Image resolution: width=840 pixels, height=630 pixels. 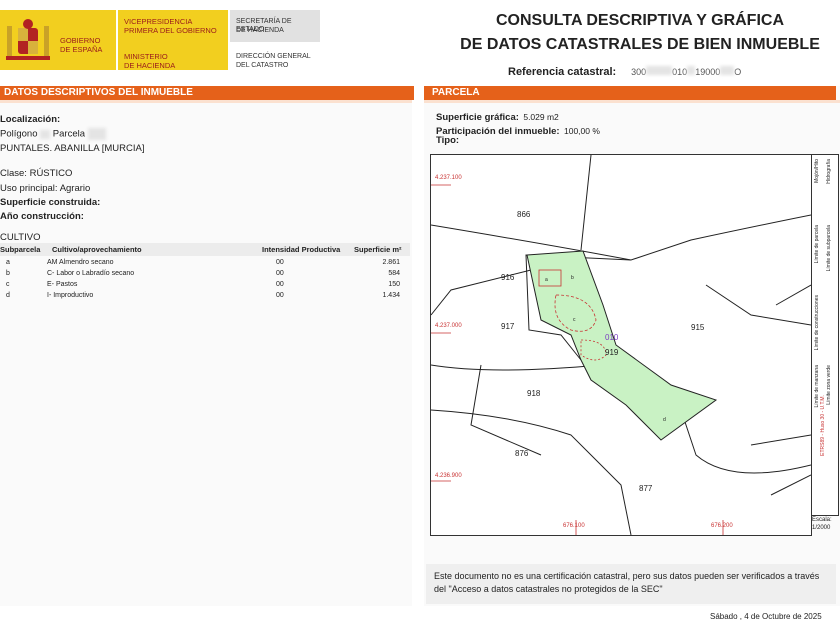 What do you see at coordinates (8, 273) in the screenshot?
I see `table-cell: b` at bounding box center [8, 273].